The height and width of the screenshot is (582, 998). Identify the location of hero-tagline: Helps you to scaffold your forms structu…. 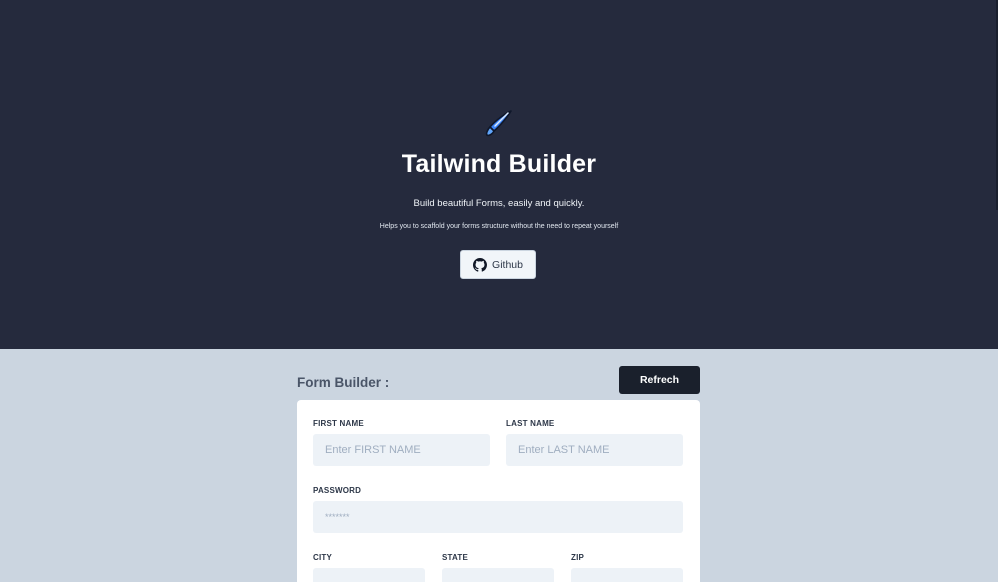
(499, 226).